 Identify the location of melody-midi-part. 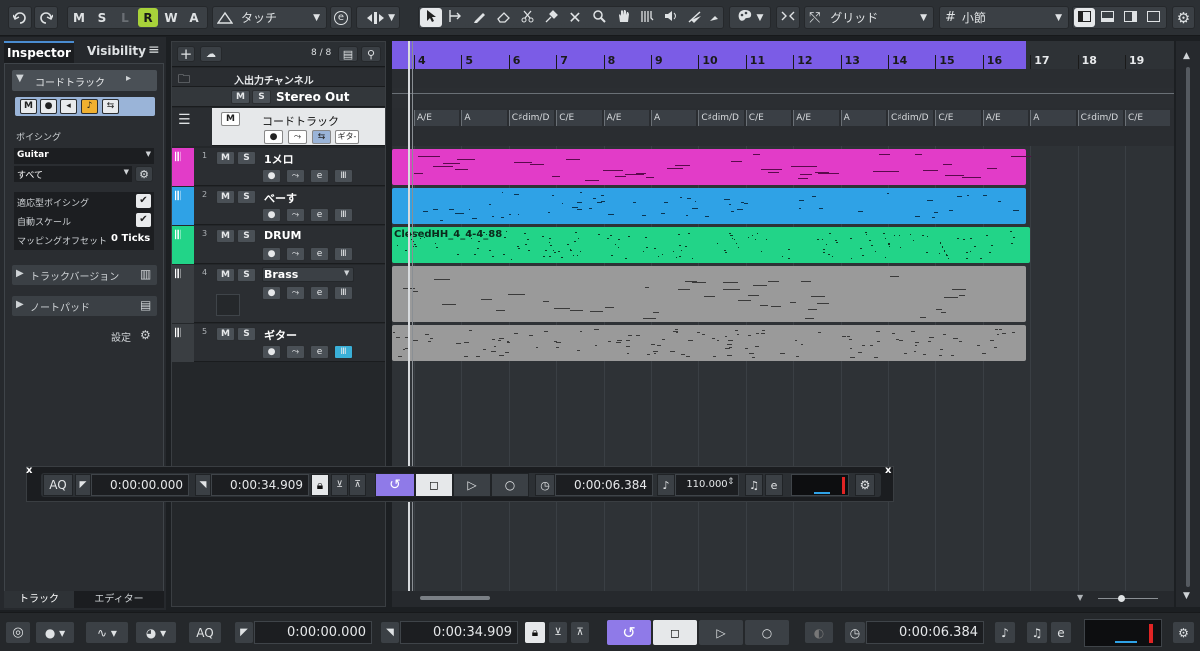
(711, 167).